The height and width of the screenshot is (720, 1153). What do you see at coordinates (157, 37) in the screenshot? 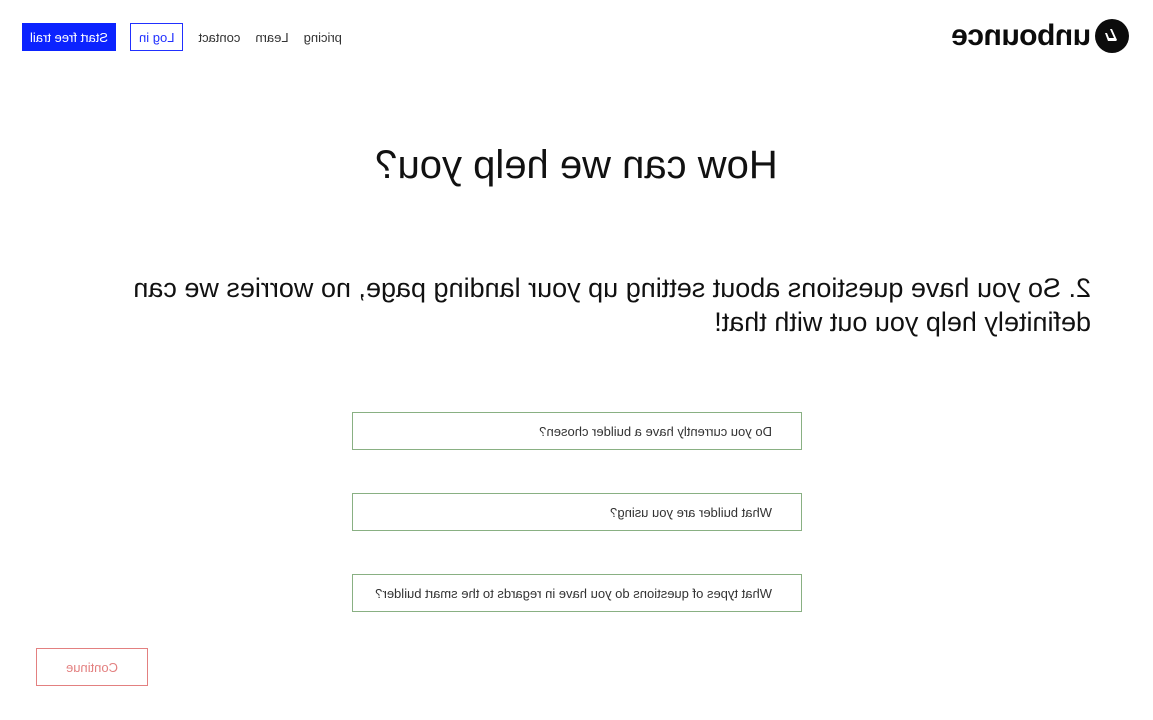
I see `login-button: Log in` at bounding box center [157, 37].